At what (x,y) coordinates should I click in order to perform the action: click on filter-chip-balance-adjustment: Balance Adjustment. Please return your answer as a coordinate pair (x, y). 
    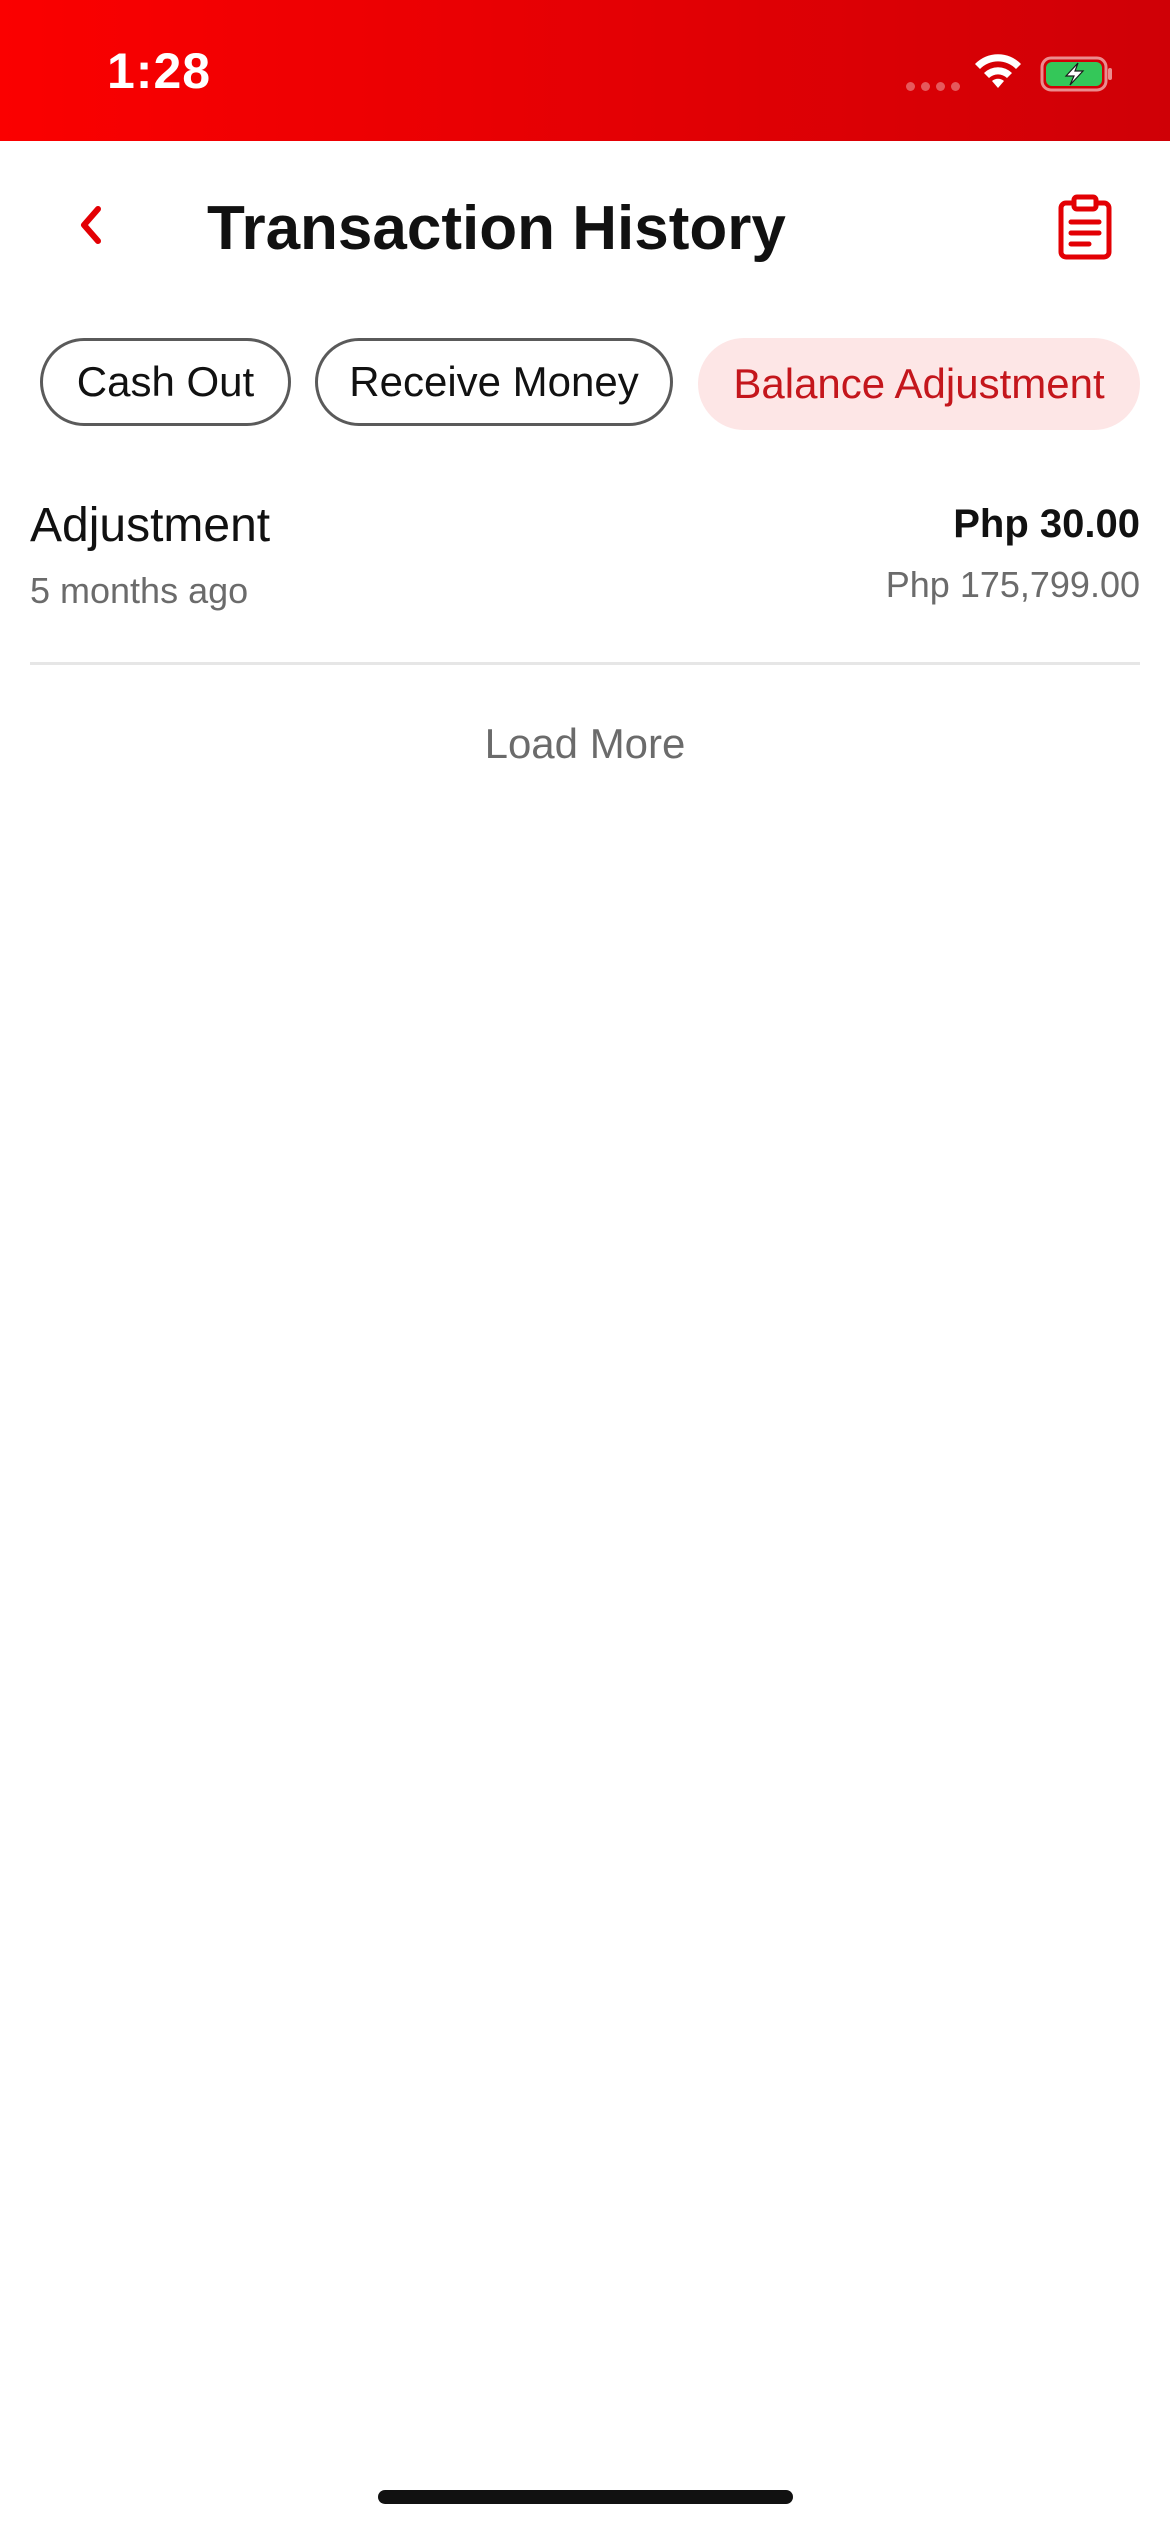
    Looking at the image, I should click on (919, 384).